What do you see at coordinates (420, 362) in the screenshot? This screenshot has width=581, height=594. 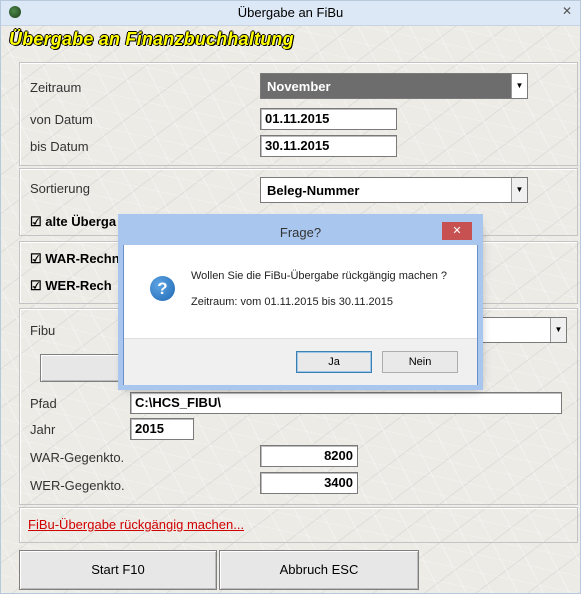 I see `dialog-no-button: Nein` at bounding box center [420, 362].